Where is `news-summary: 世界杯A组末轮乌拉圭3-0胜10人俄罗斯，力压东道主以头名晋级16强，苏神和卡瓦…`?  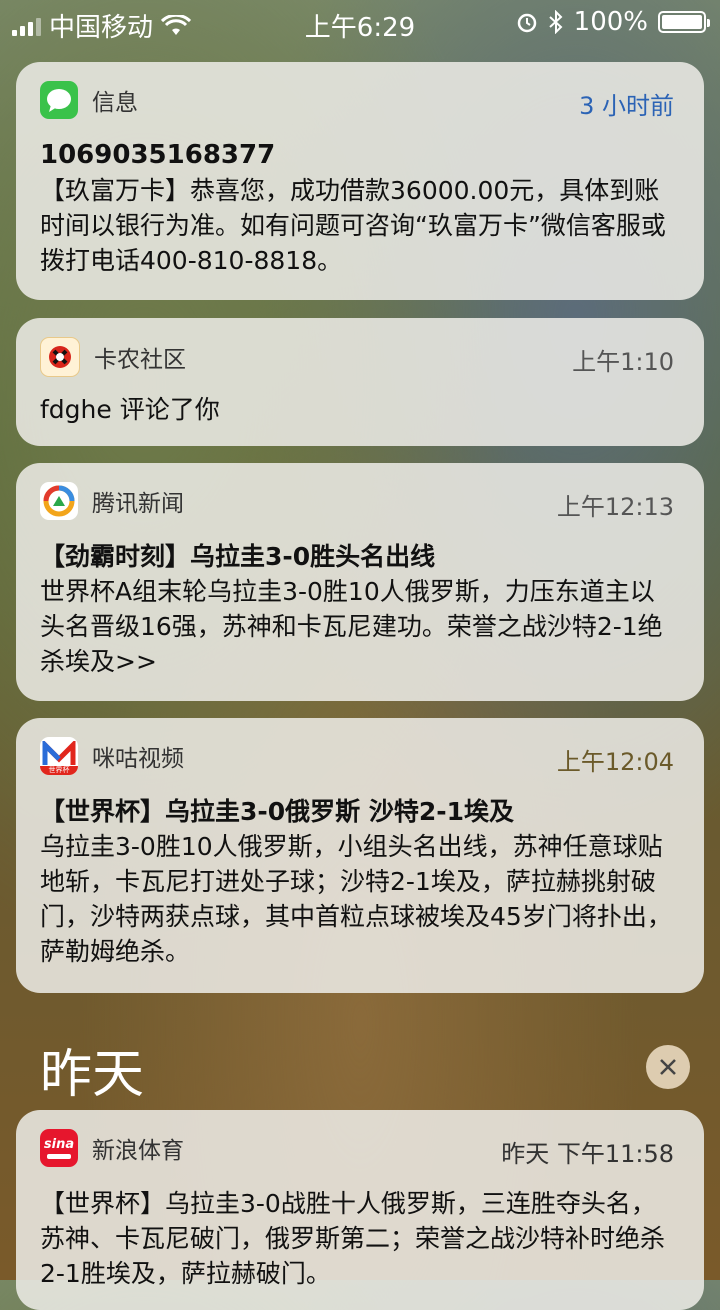
news-summary: 世界杯A组末轮乌拉圭3-0胜10人俄罗斯，力压东道主以头名晋级16强，苏神和卡瓦… is located at coordinates (351, 626).